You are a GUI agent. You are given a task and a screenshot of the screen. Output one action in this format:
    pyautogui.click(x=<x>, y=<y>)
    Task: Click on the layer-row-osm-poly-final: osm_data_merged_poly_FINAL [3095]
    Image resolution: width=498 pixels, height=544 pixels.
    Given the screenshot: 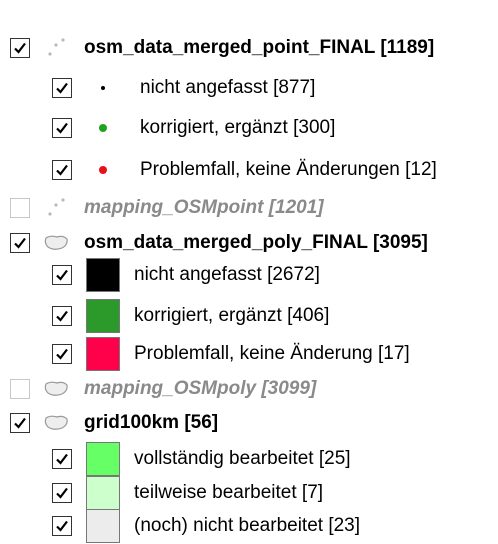 What is the action you would take?
    pyautogui.click(x=219, y=243)
    